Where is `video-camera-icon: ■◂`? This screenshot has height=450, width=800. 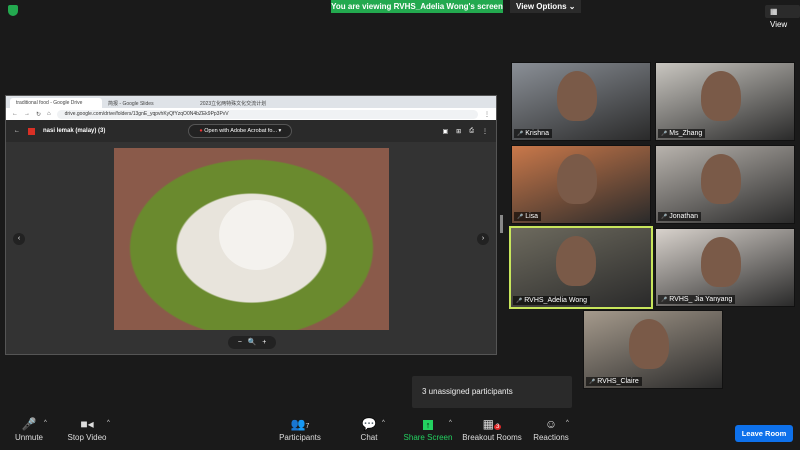 video-camera-icon: ■◂ is located at coordinates (87, 424).